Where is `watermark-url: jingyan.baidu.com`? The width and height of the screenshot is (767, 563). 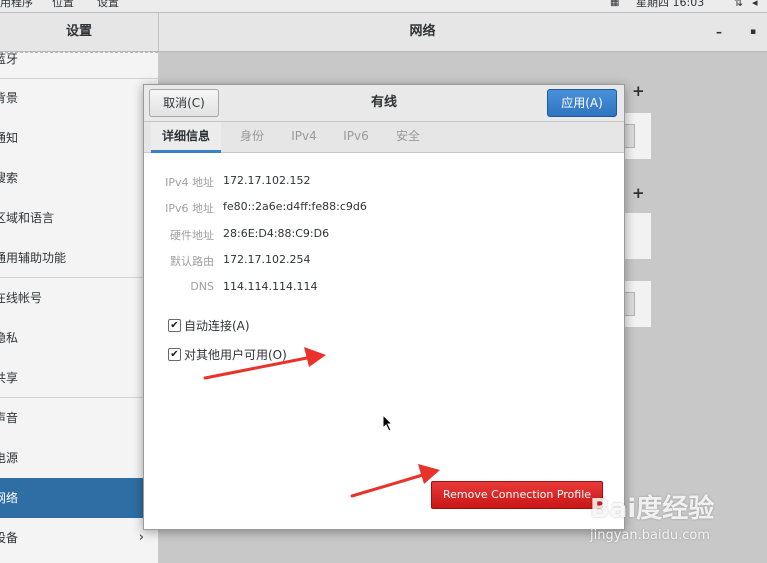 watermark-url: jingyan.baidu.com is located at coordinates (650, 535).